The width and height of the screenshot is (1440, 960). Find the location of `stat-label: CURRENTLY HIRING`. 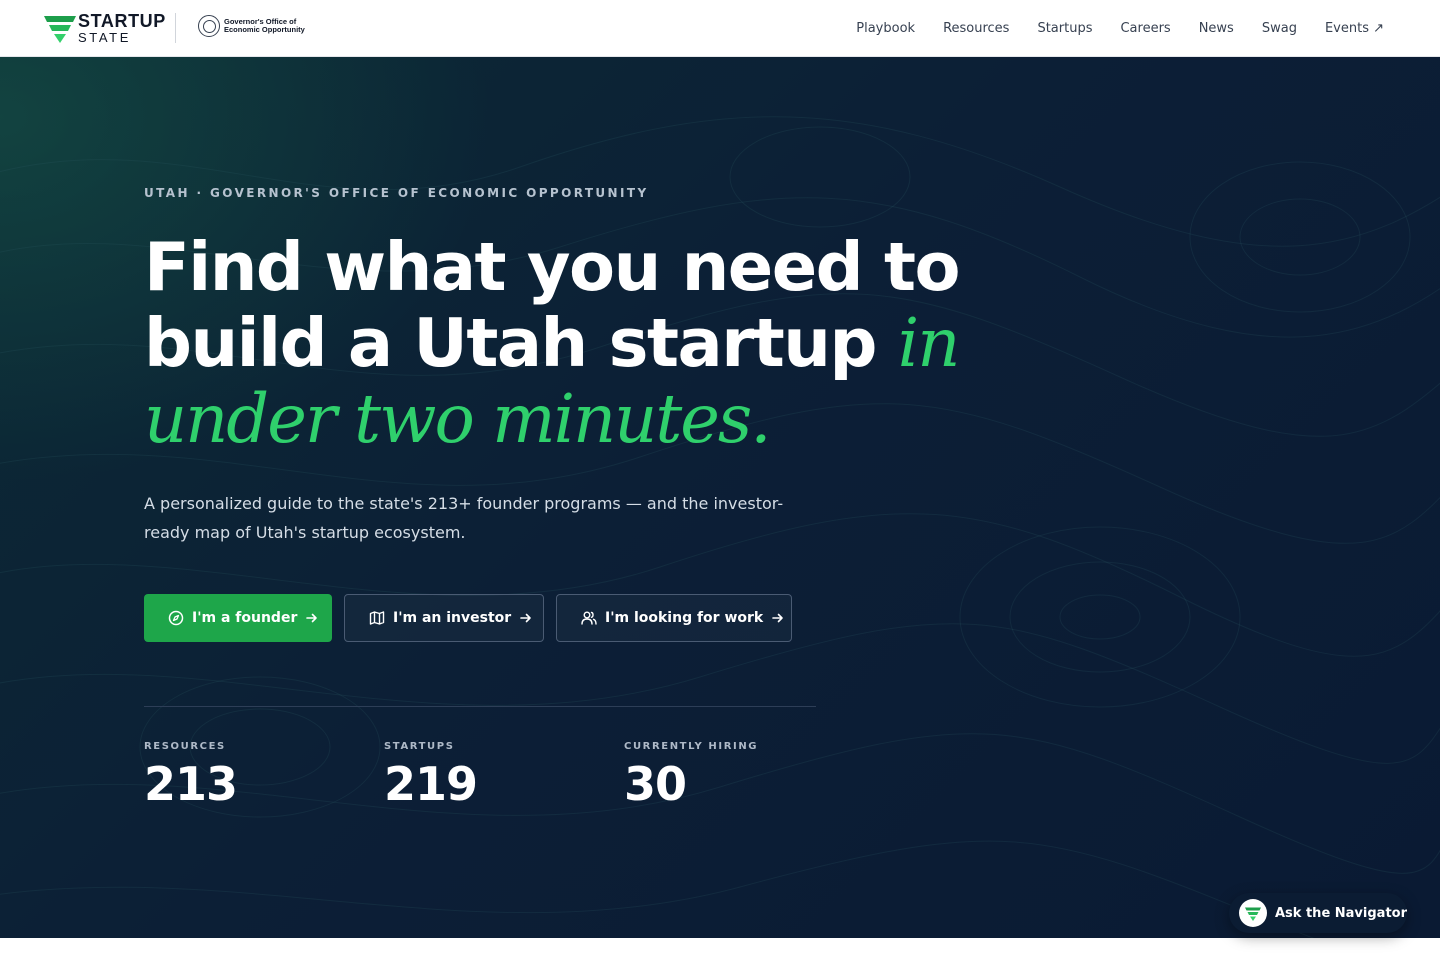

stat-label: CURRENTLY HIRING is located at coordinates (691, 746).